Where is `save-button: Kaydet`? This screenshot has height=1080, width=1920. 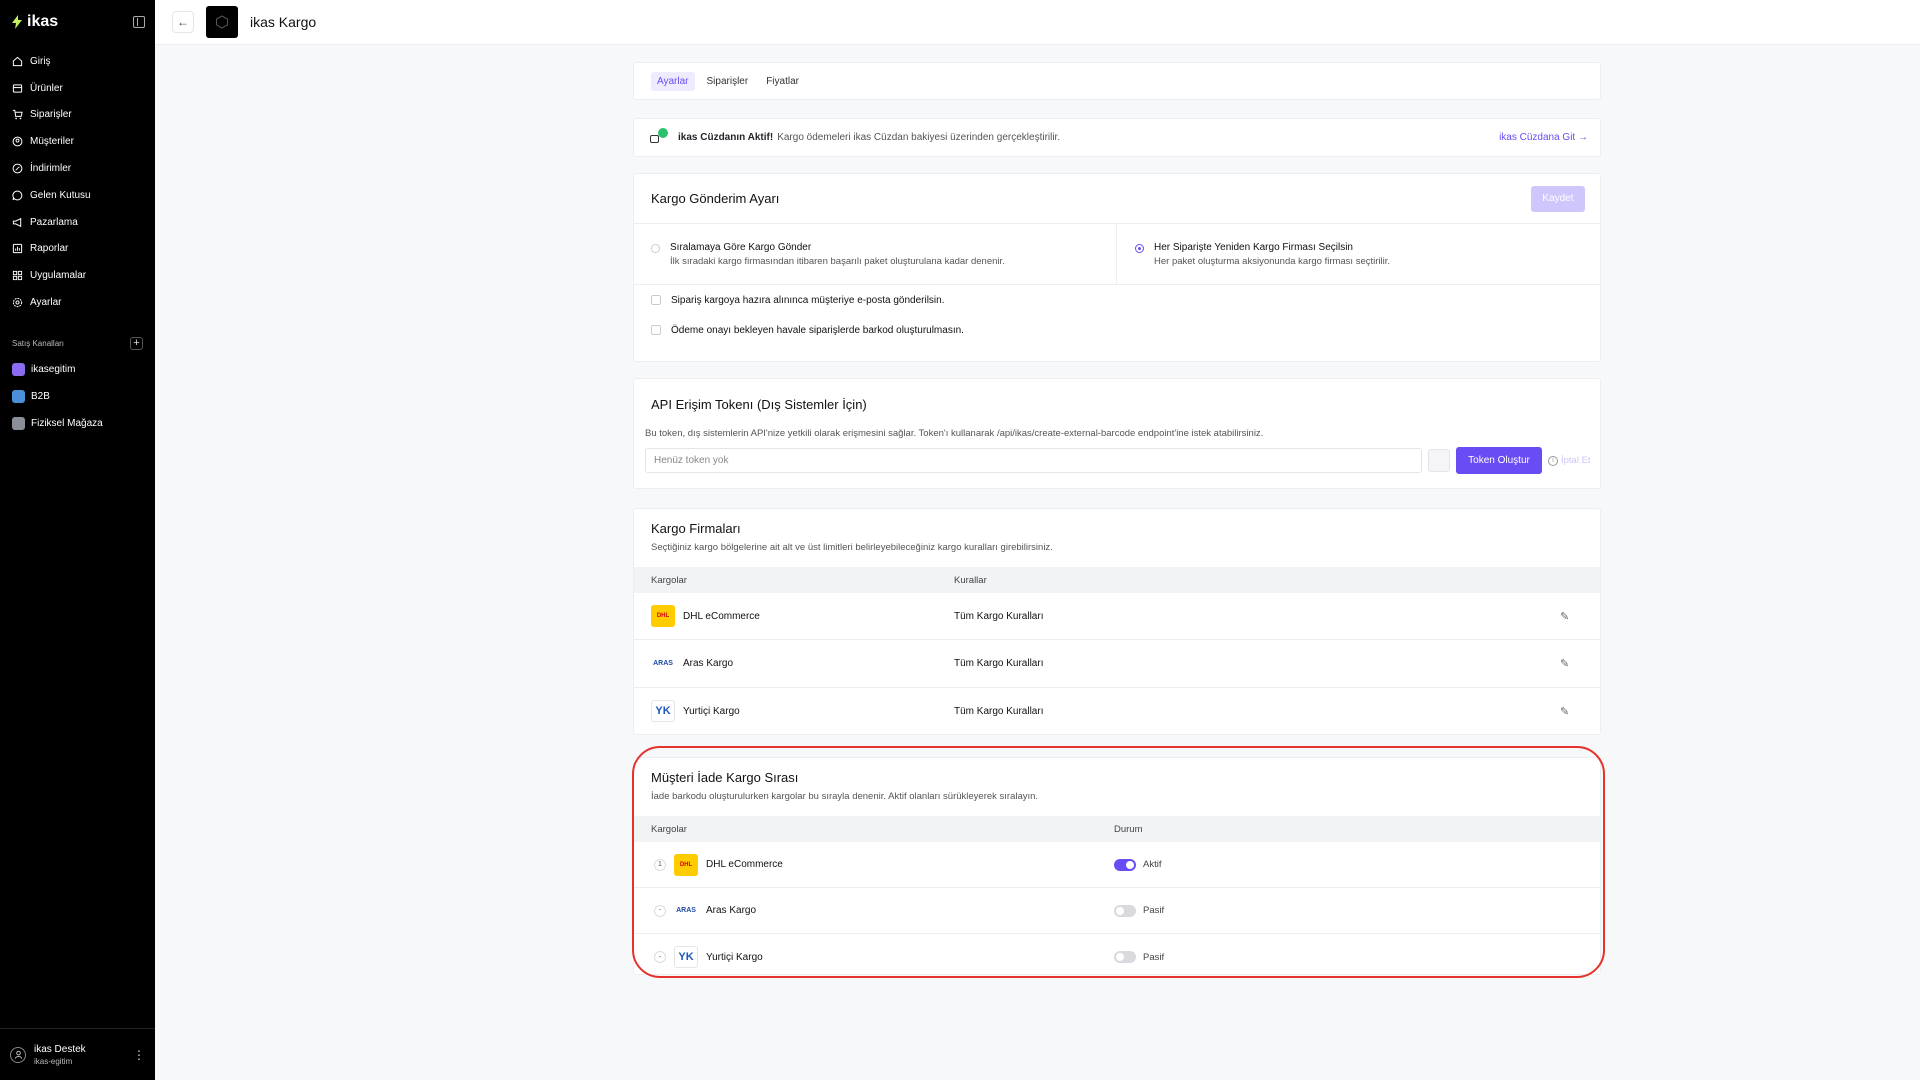 save-button: Kaydet is located at coordinates (1558, 198).